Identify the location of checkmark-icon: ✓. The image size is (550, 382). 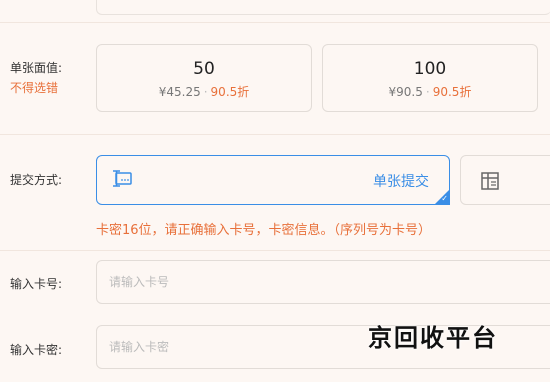
(444, 198).